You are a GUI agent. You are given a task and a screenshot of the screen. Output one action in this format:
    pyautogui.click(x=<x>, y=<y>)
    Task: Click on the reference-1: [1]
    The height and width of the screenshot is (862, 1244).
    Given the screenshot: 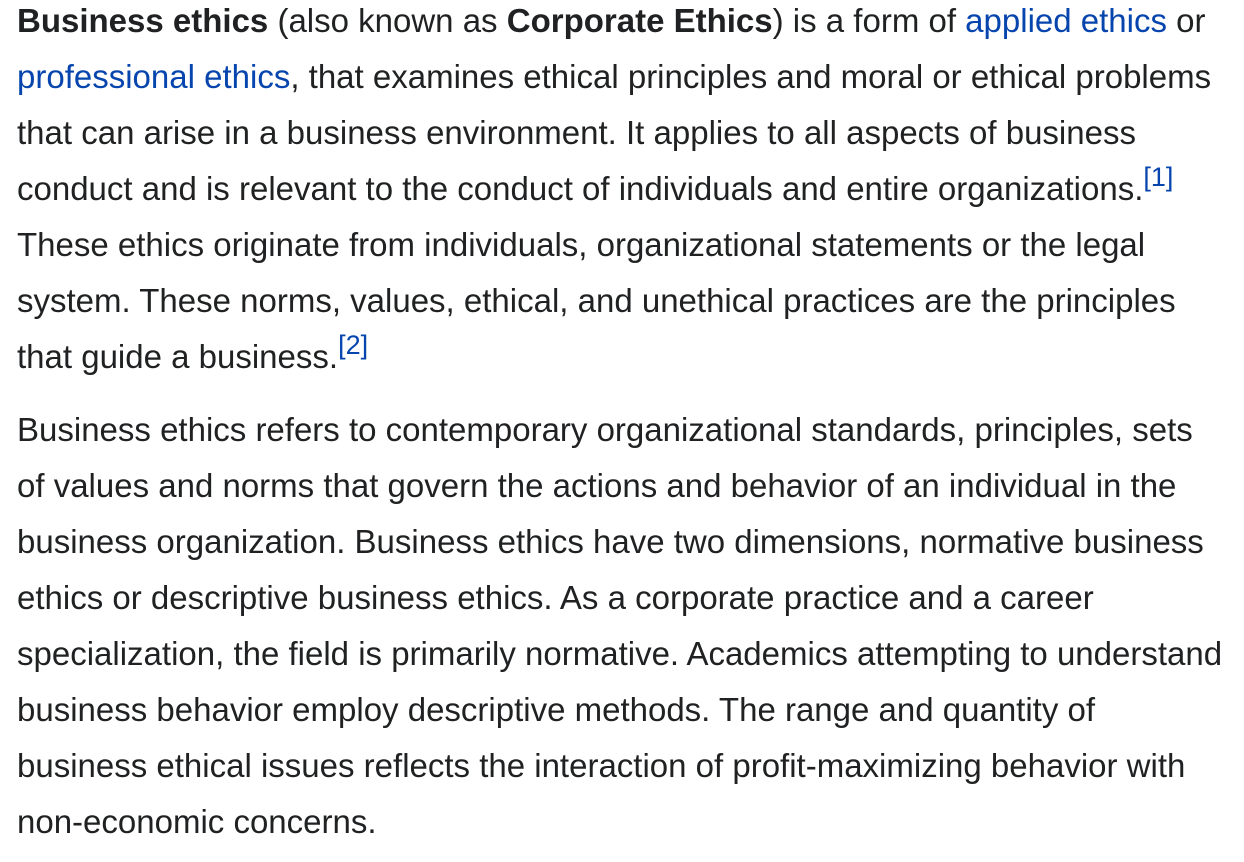 What is the action you would take?
    pyautogui.click(x=1158, y=177)
    